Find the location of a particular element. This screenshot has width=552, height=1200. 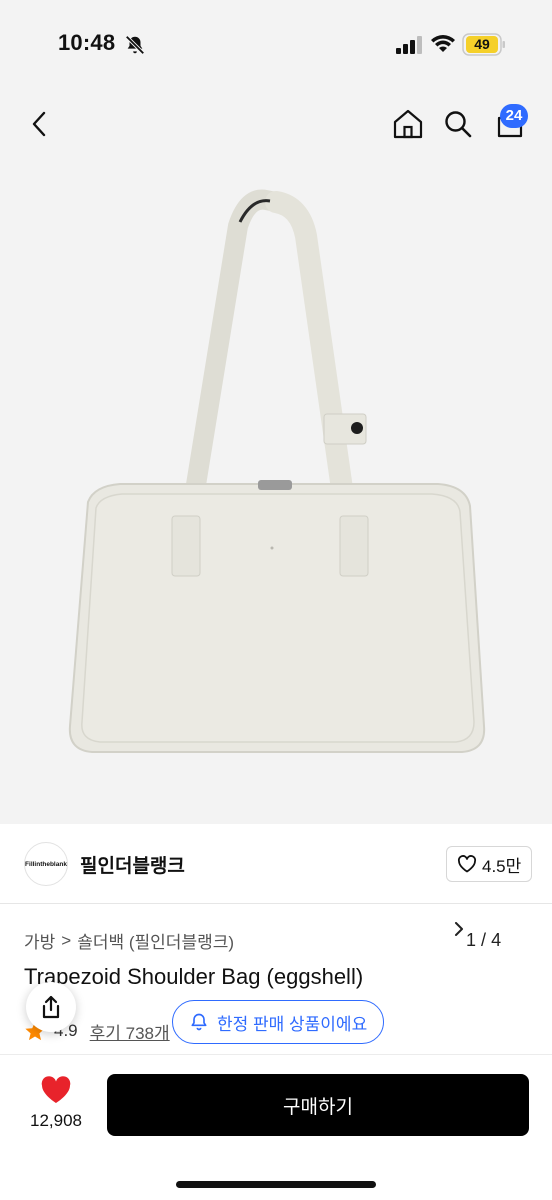

bell-slash-icon is located at coordinates (135, 45).